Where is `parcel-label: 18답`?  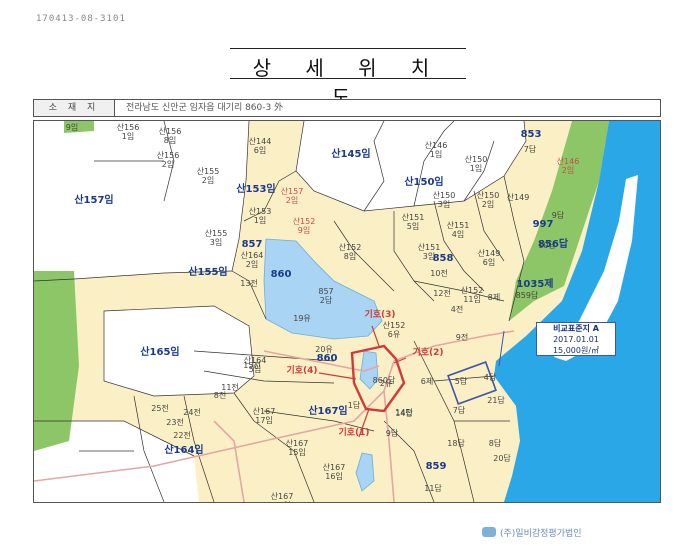 parcel-label: 18답 is located at coordinates (456, 443).